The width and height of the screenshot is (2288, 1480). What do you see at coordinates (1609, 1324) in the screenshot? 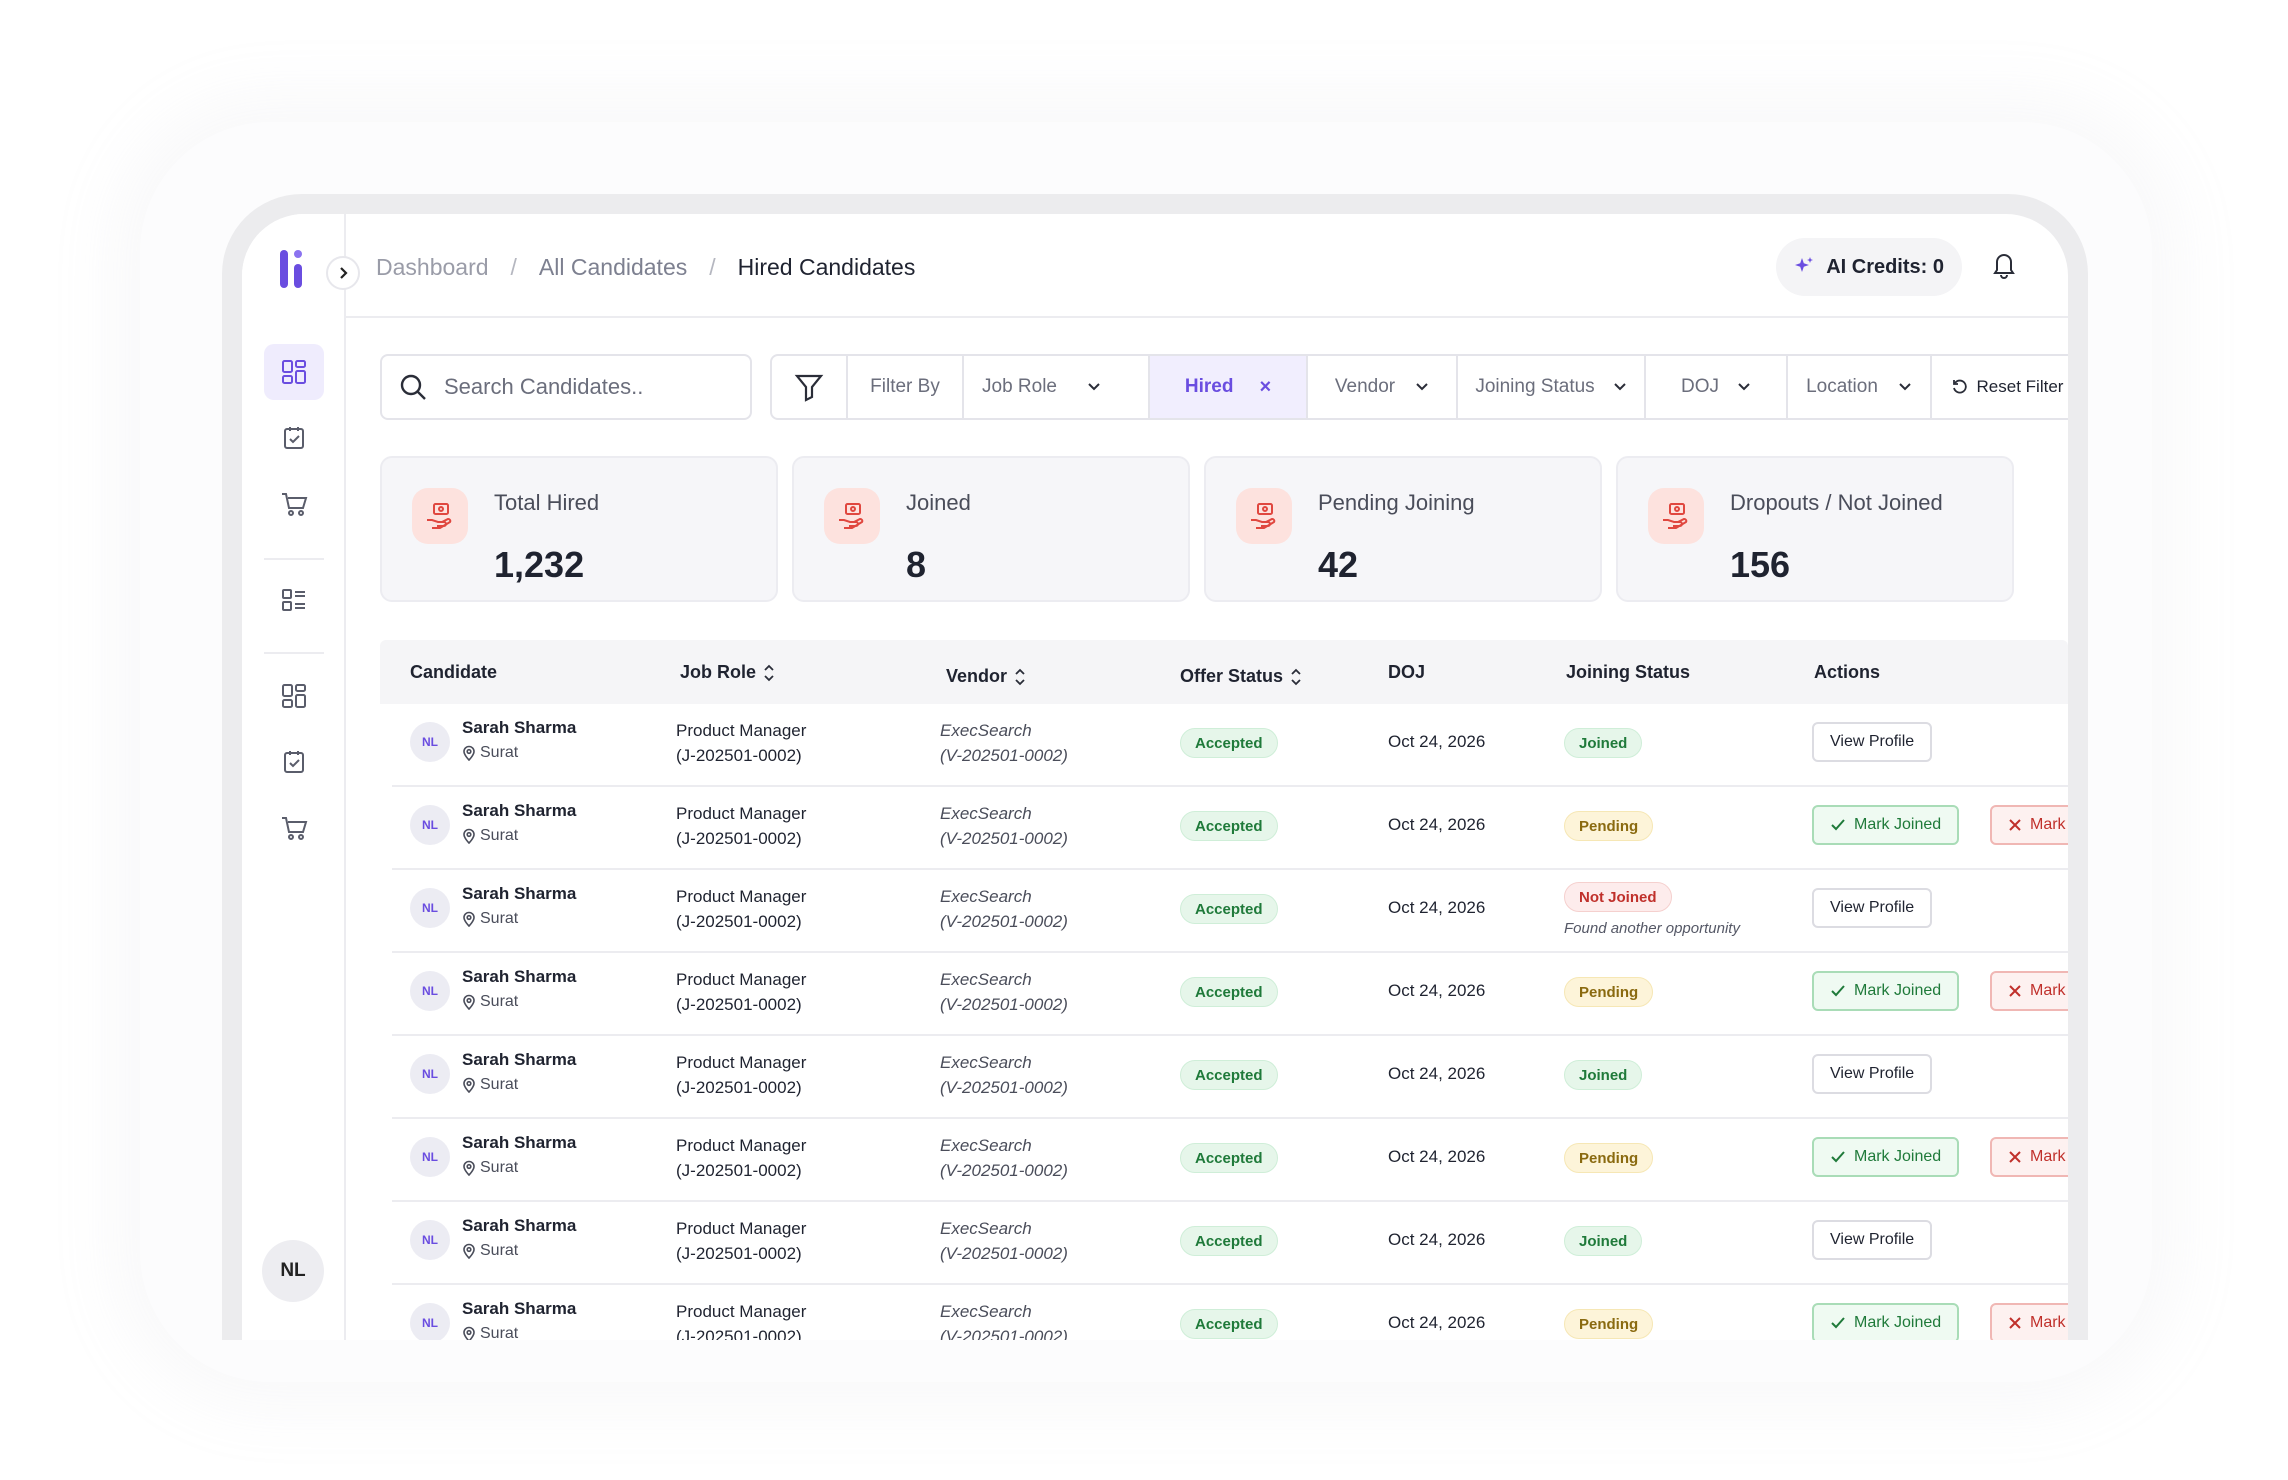
I see `joining-status-badge: Pending` at bounding box center [1609, 1324].